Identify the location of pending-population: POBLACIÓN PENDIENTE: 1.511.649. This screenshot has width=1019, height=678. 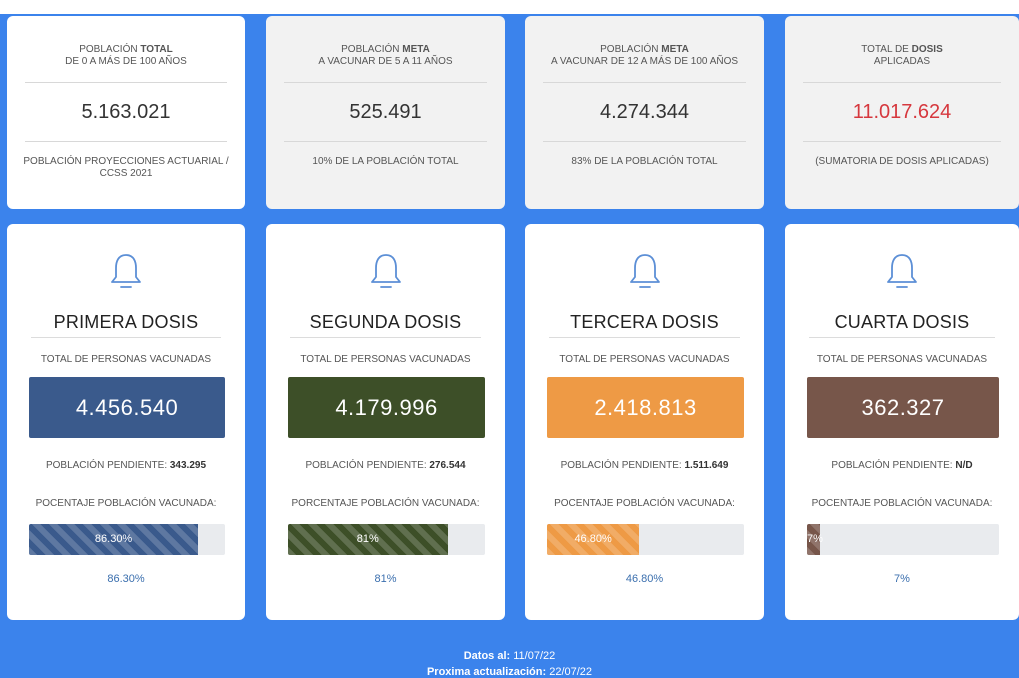
(644, 465).